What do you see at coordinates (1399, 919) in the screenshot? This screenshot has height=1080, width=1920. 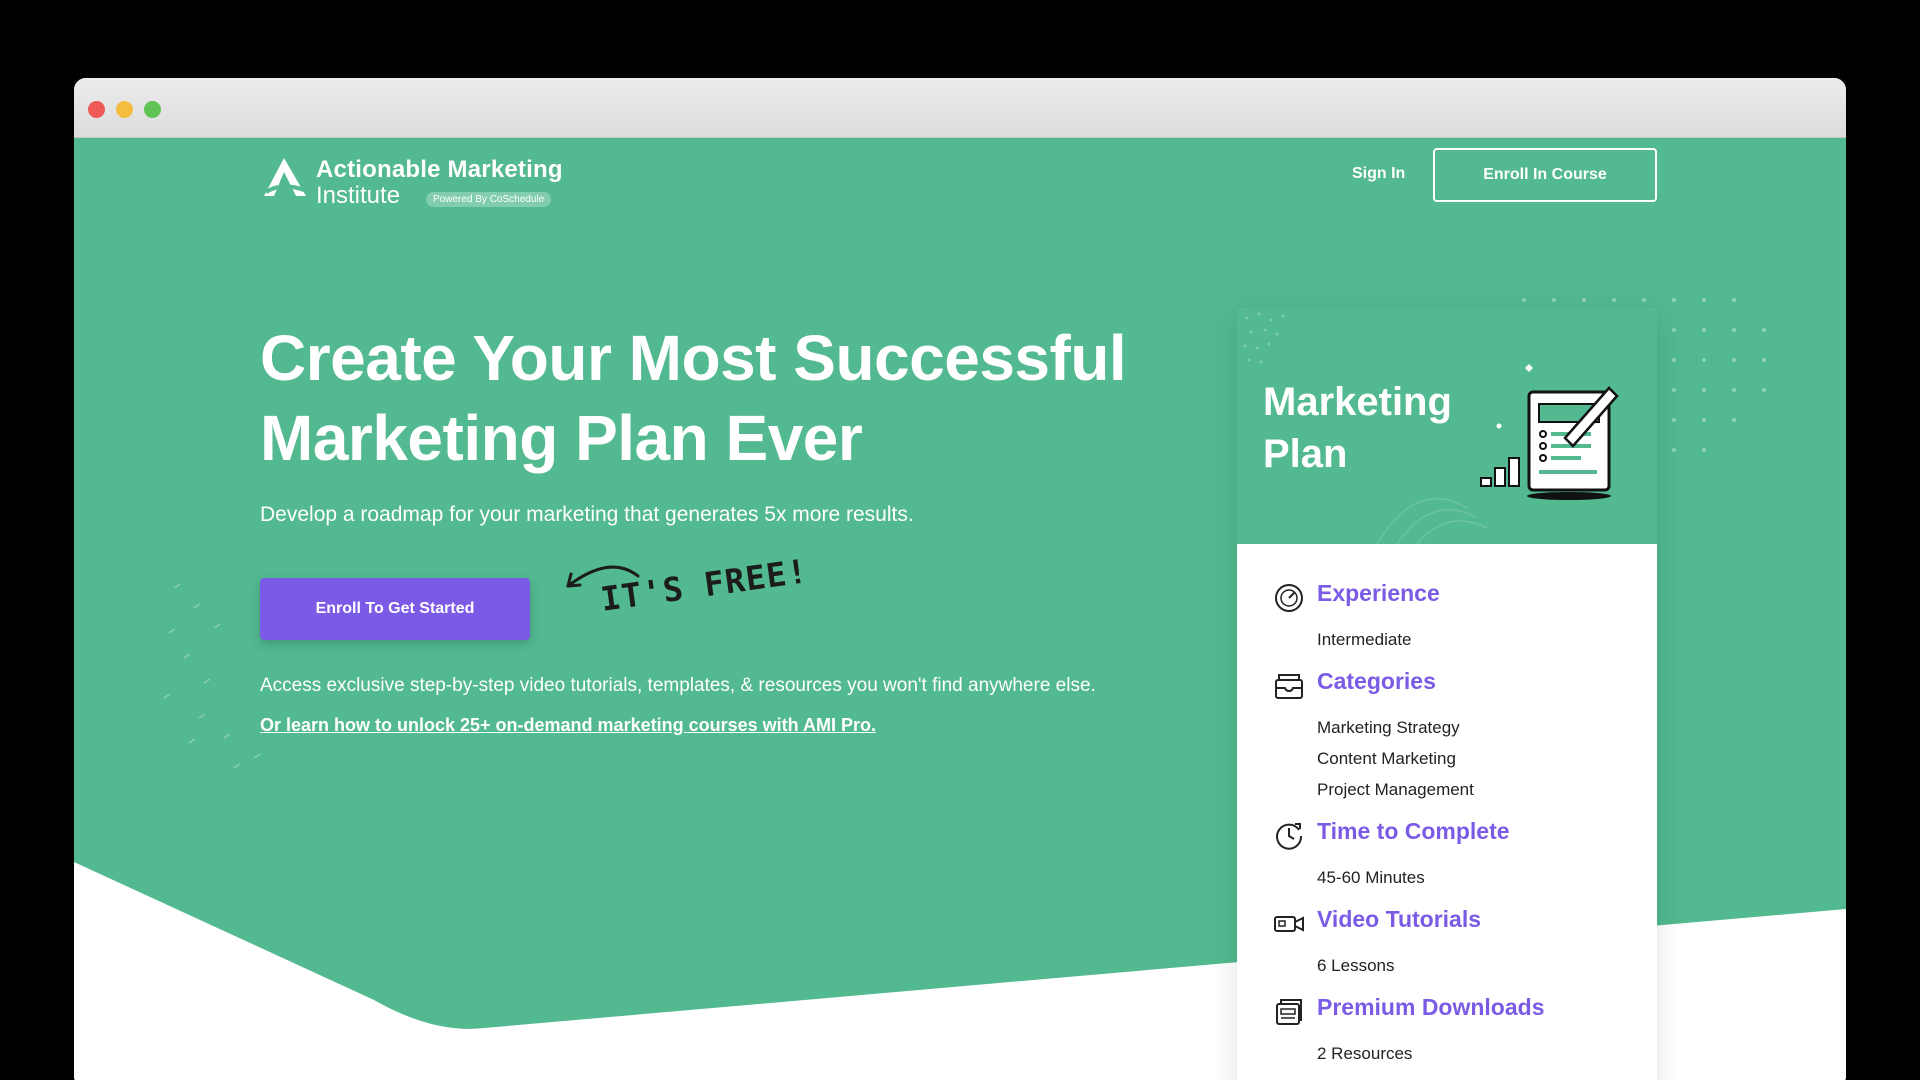 I see `feature-title: Video Tutorials` at bounding box center [1399, 919].